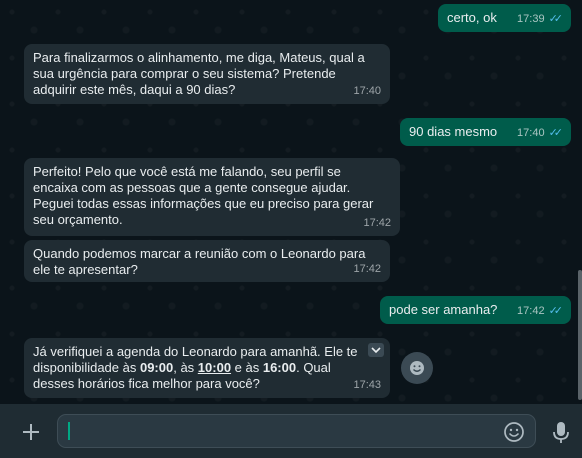 The width and height of the screenshot is (582, 458). I want to click on message-meta: 17:42 ✓✓, so click(540, 311).